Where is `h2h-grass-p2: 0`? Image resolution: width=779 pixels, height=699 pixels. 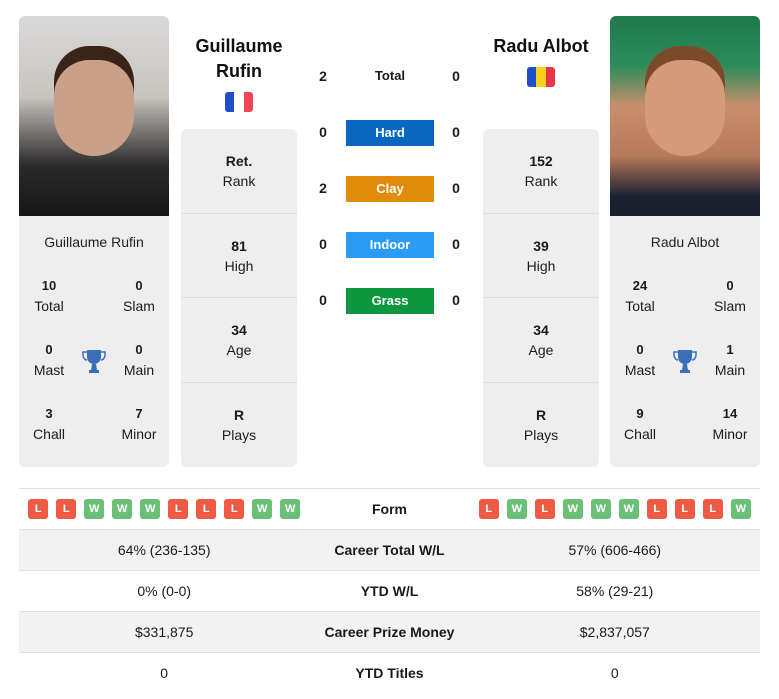
h2h-grass-p2: 0 is located at coordinates (456, 300).